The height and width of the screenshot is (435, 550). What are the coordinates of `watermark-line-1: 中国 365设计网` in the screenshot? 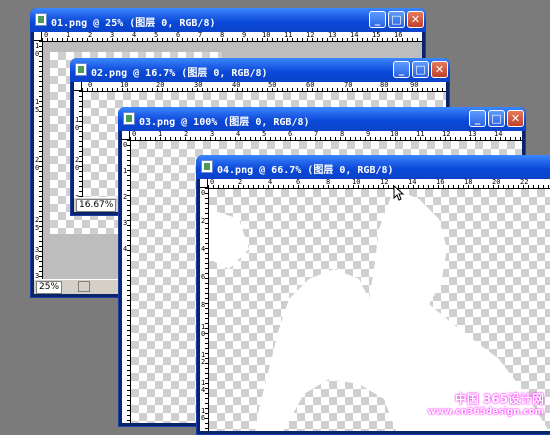 It's located at (499, 399).